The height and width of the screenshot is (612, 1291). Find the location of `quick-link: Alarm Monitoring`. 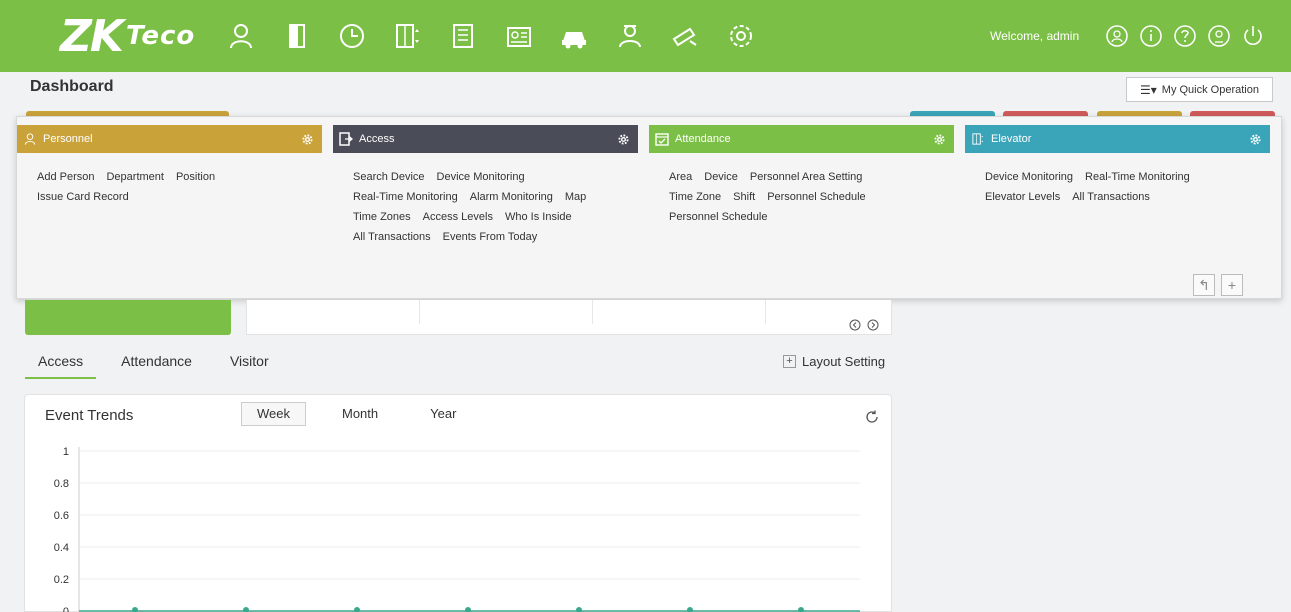

quick-link: Alarm Monitoring is located at coordinates (511, 197).